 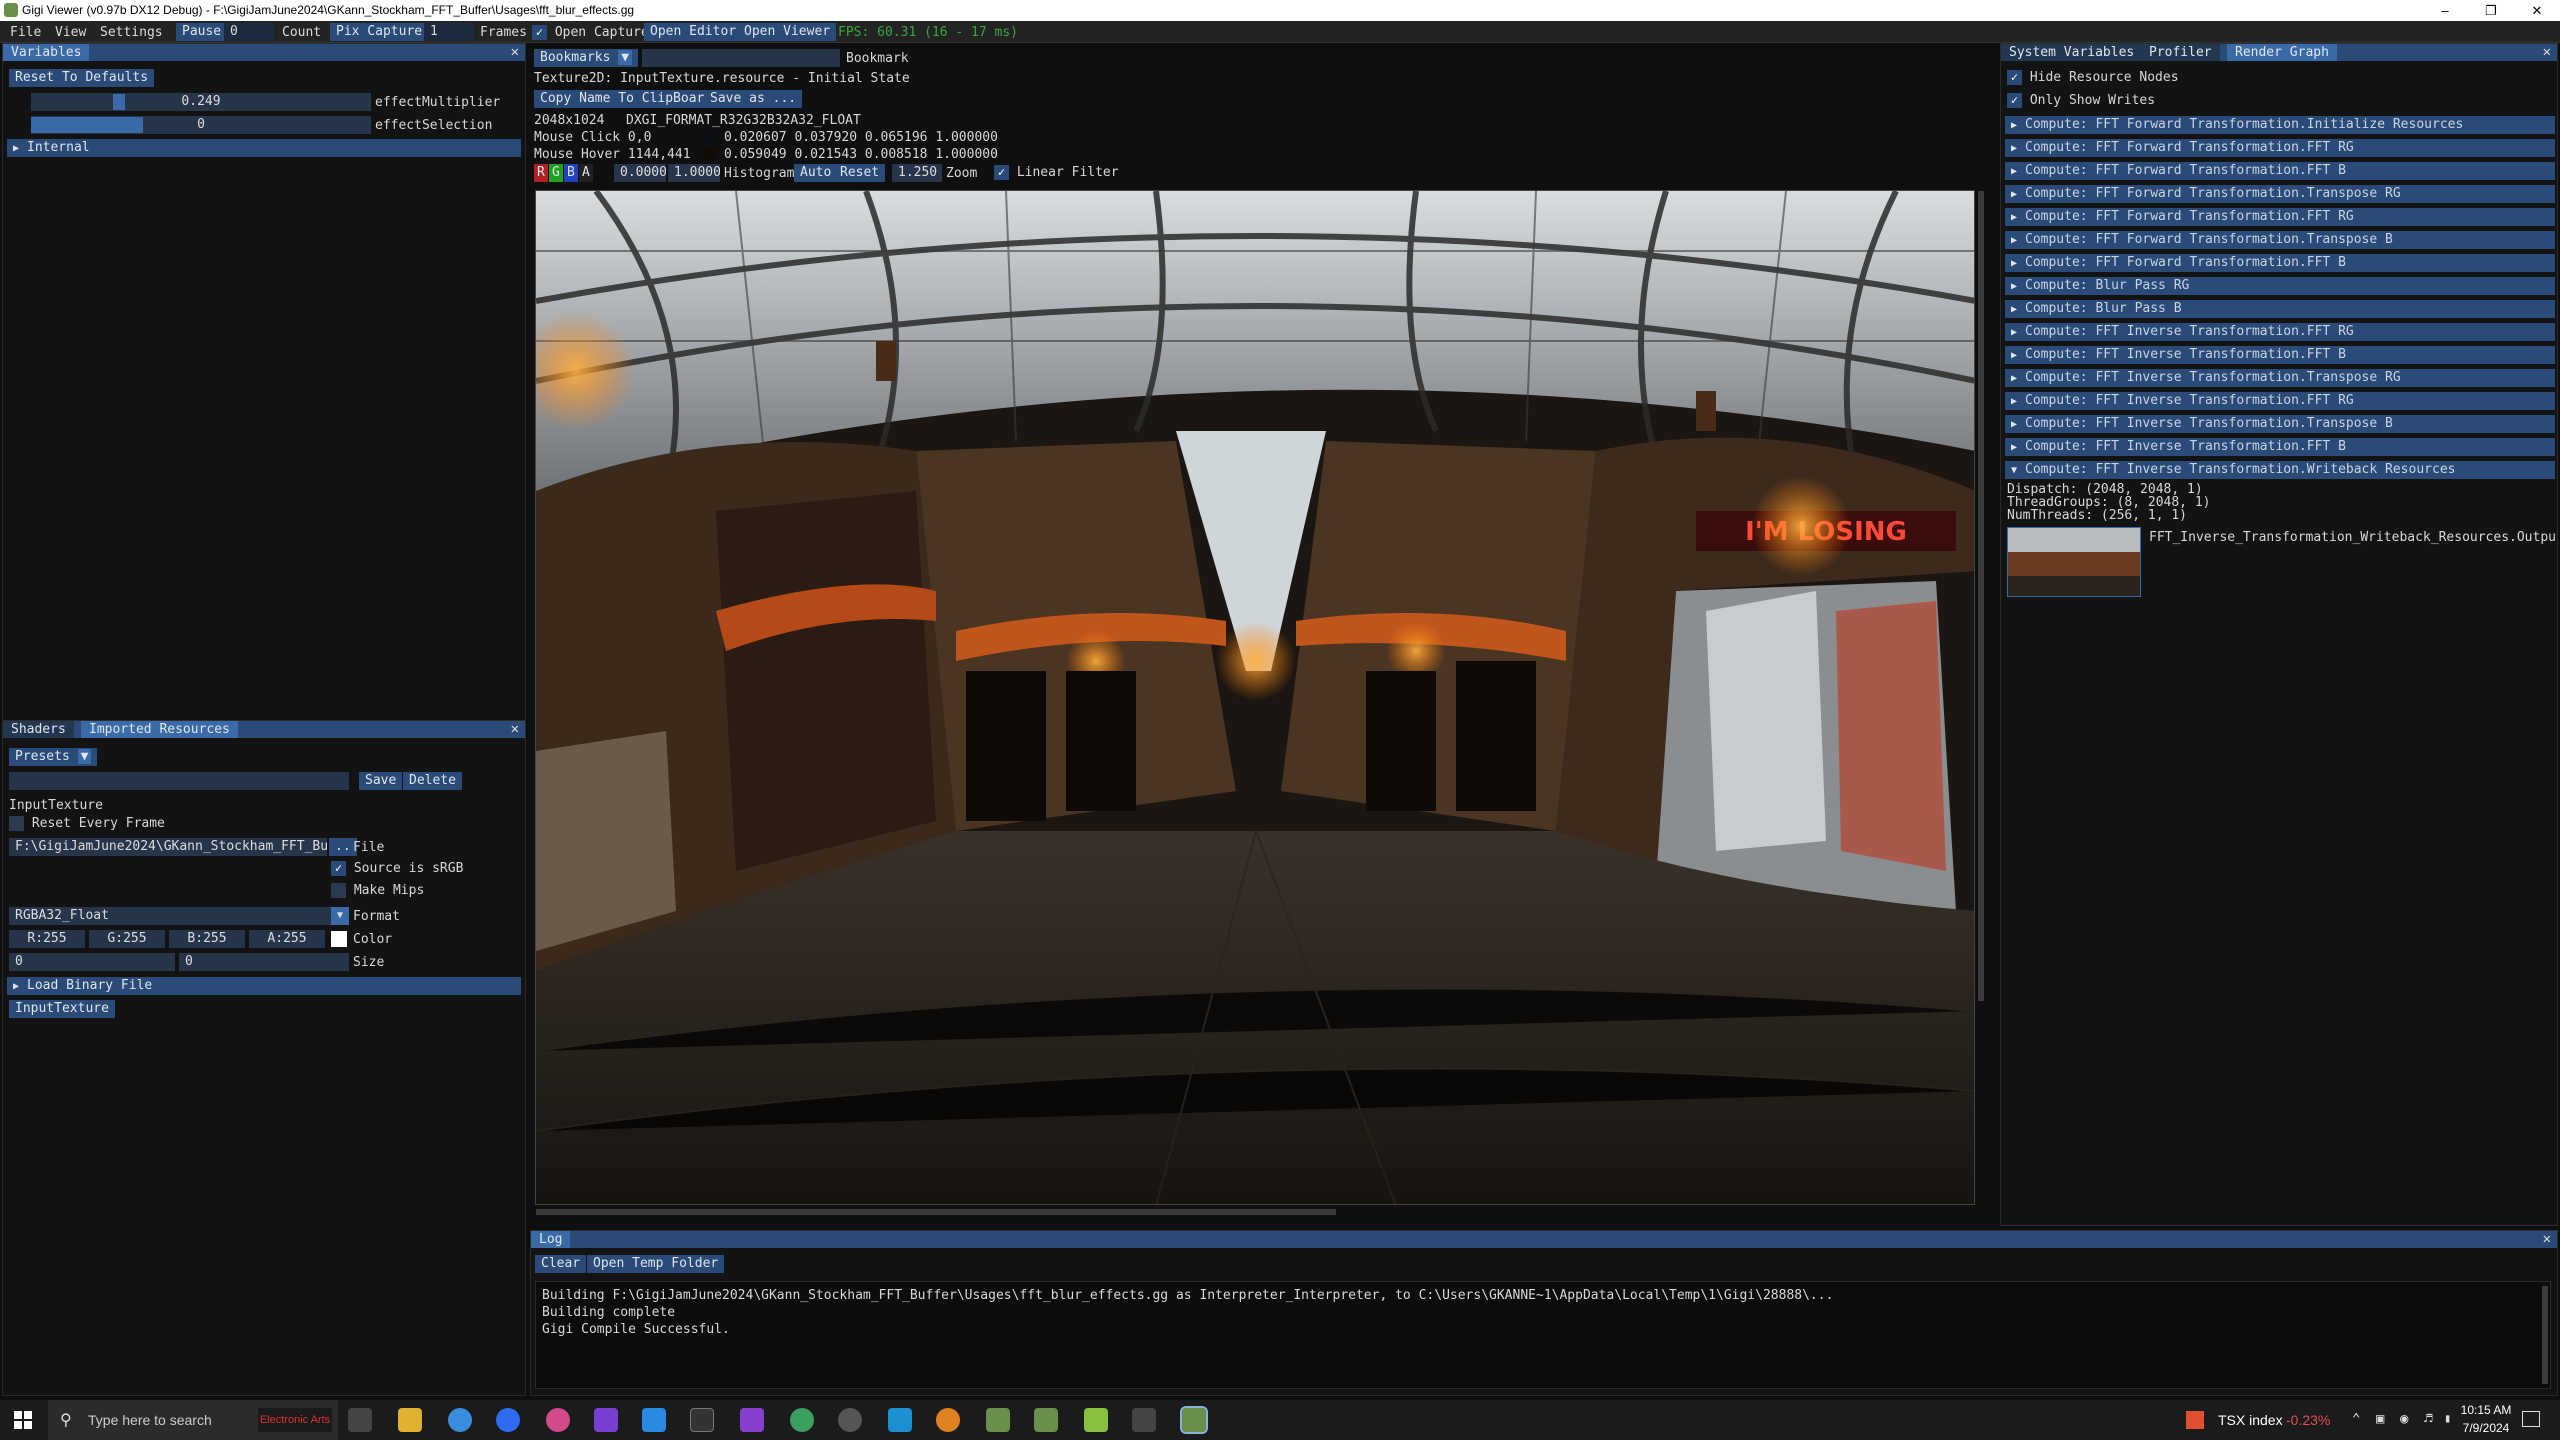 I want to click on terminal-icon, so click(x=702, y=1420).